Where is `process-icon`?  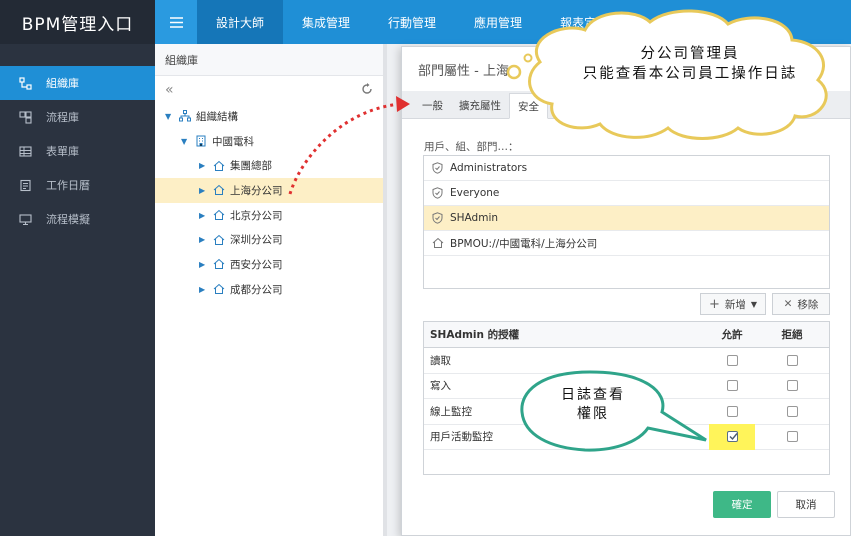 process-icon is located at coordinates (25, 117).